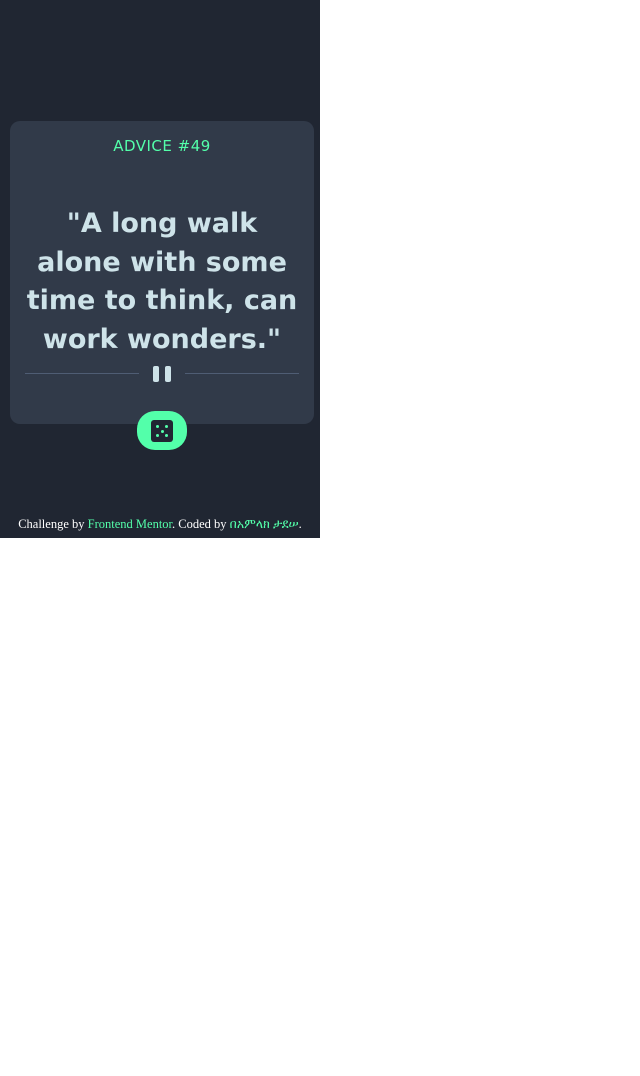 This screenshot has width=640, height=1076. What do you see at coordinates (242, 373) in the screenshot?
I see `divider-line-right` at bounding box center [242, 373].